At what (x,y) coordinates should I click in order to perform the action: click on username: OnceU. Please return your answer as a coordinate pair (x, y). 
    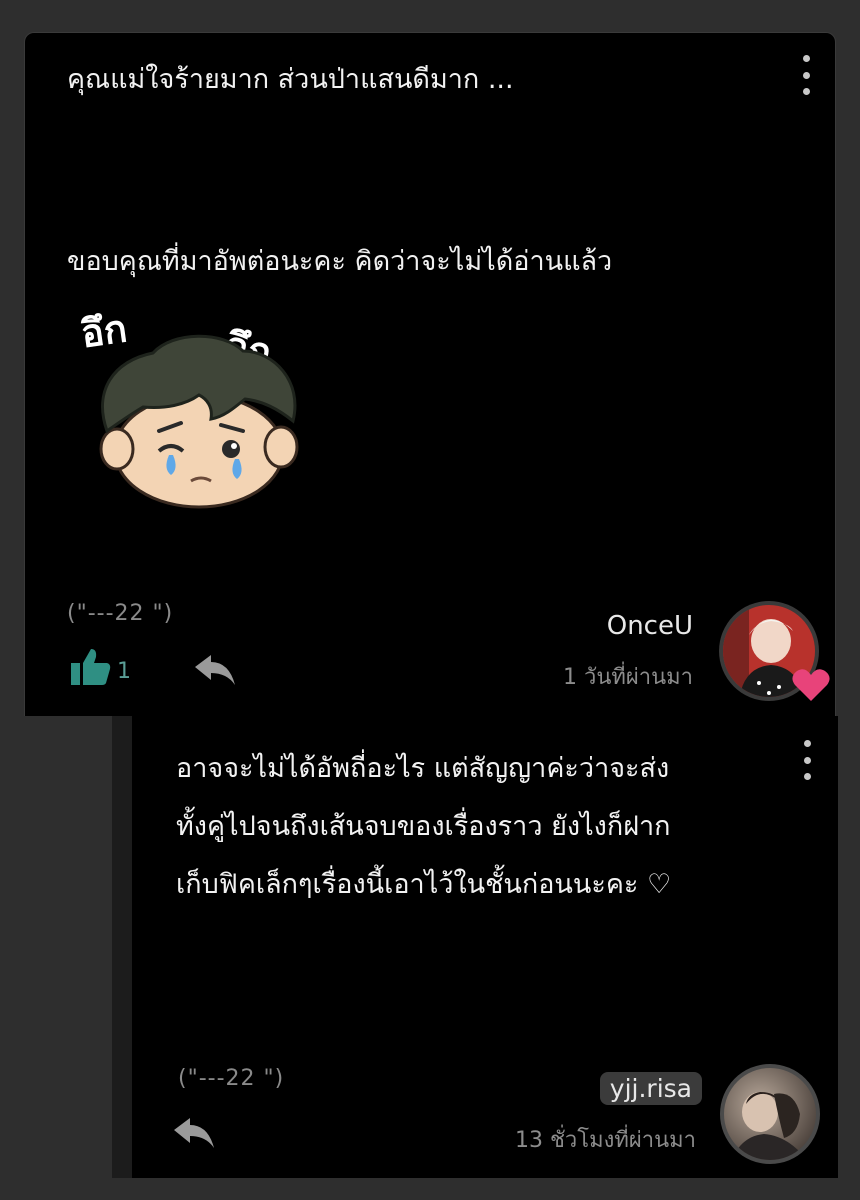
    Looking at the image, I should click on (650, 626).